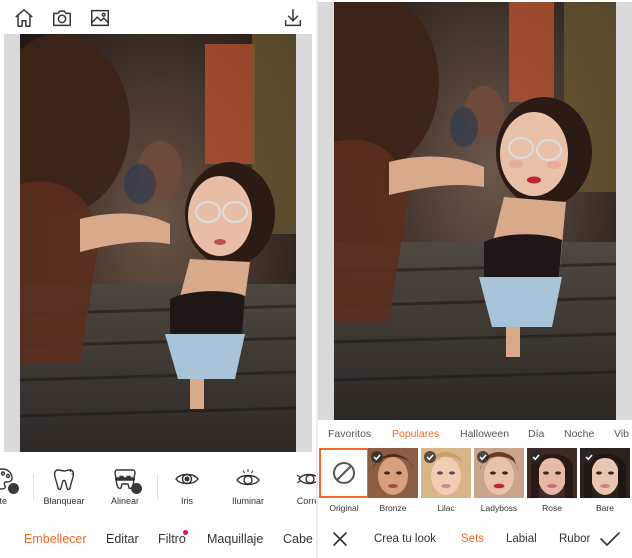  I want to click on eye-sparkle-icon, so click(248, 479).